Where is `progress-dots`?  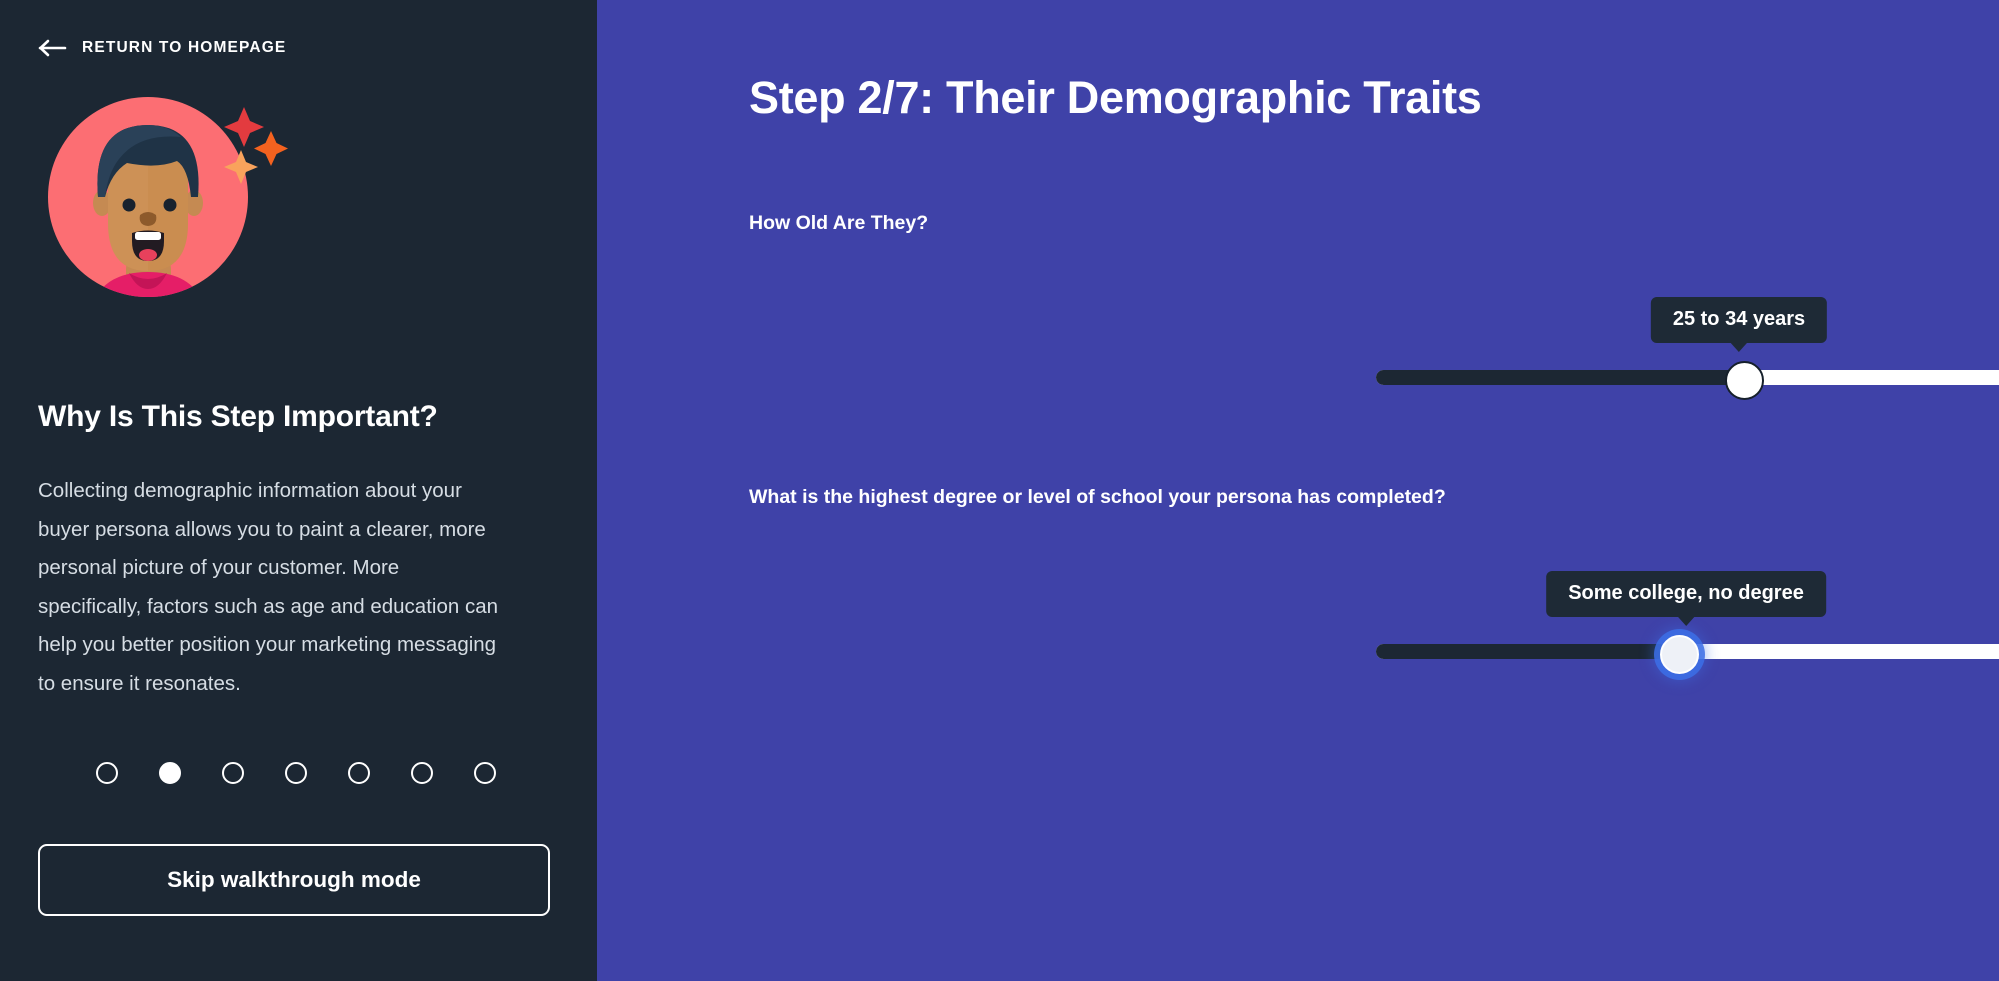
progress-dots is located at coordinates (296, 773).